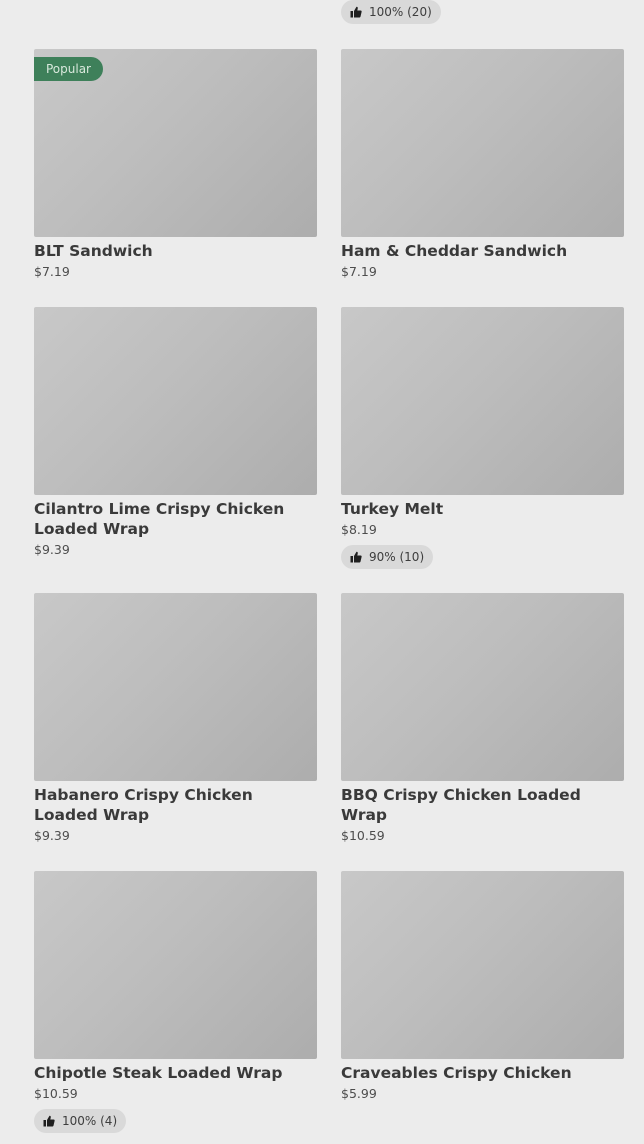  I want to click on item-name: BLT Sandwich, so click(93, 251).